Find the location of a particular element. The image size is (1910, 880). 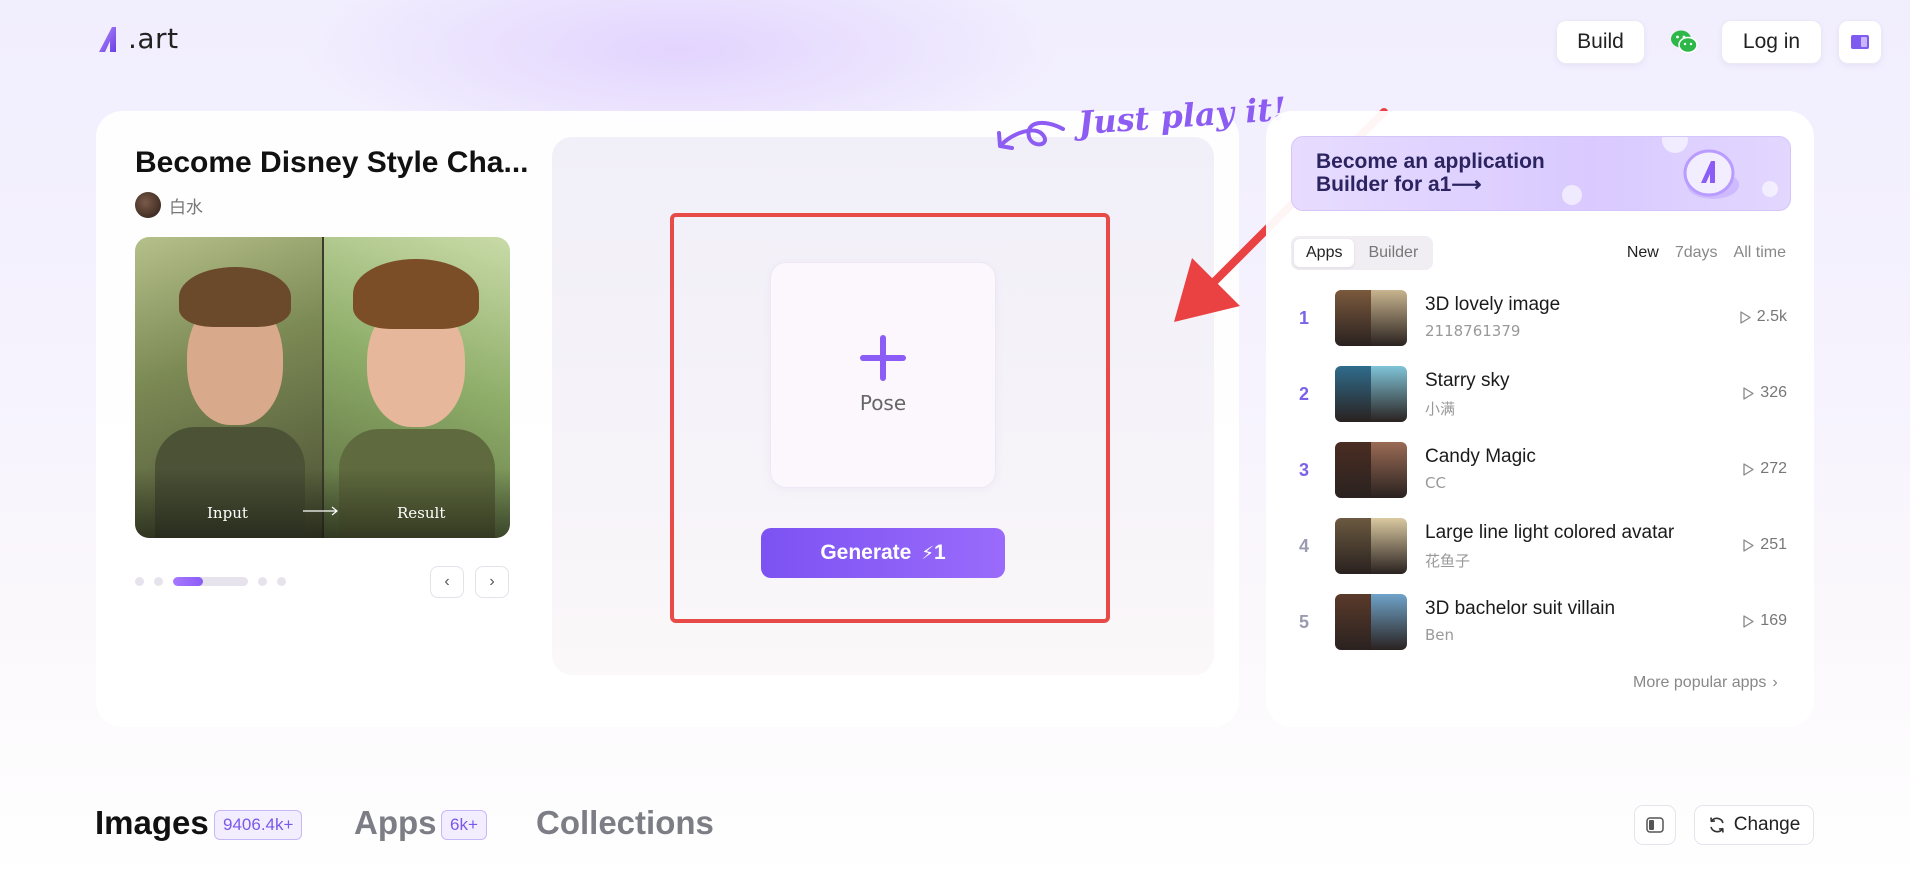

pose-upload: Pose is located at coordinates (883, 375).